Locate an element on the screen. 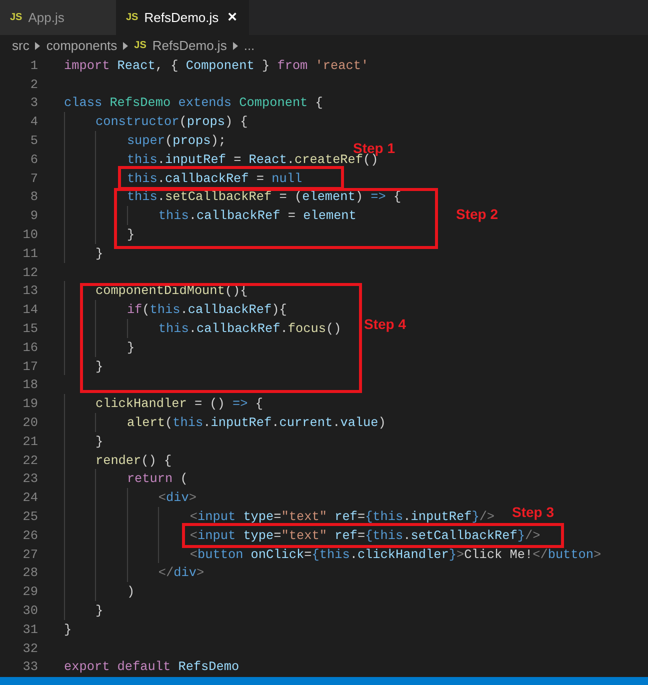 Image resolution: width=648 pixels, height=685 pixels. line-number: 2 is located at coordinates (33, 85).